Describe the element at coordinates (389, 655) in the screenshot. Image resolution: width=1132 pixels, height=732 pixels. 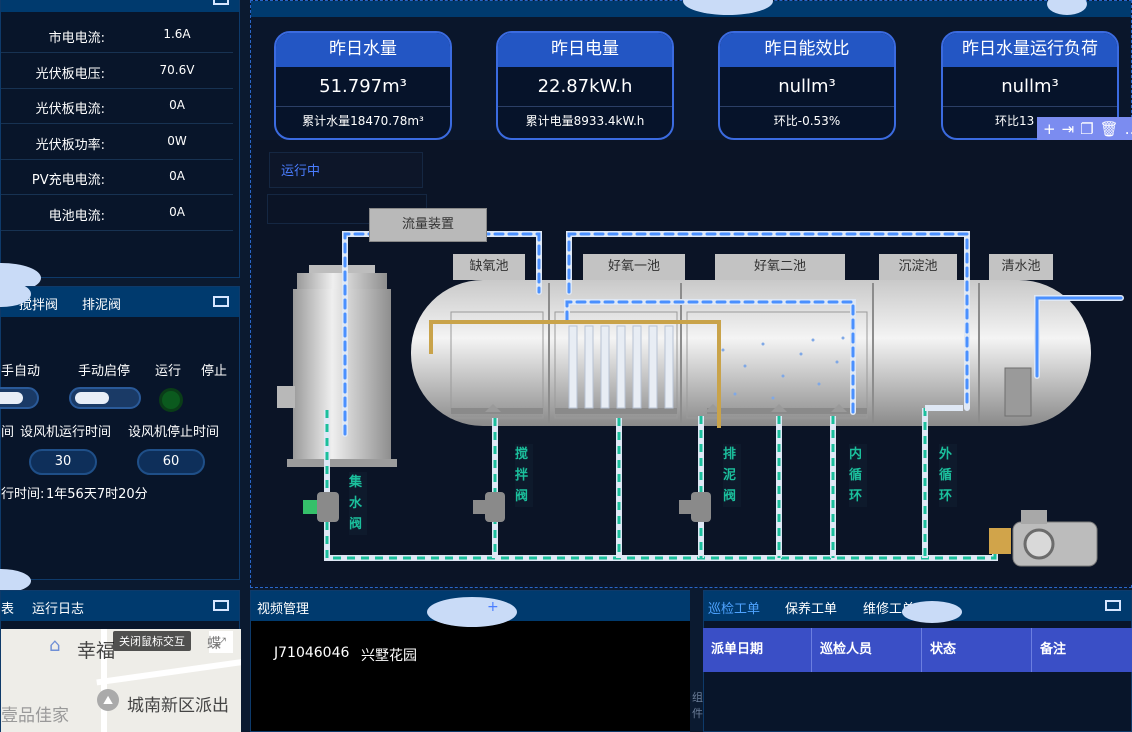
I see `video-location: 兴墅花园` at that location.